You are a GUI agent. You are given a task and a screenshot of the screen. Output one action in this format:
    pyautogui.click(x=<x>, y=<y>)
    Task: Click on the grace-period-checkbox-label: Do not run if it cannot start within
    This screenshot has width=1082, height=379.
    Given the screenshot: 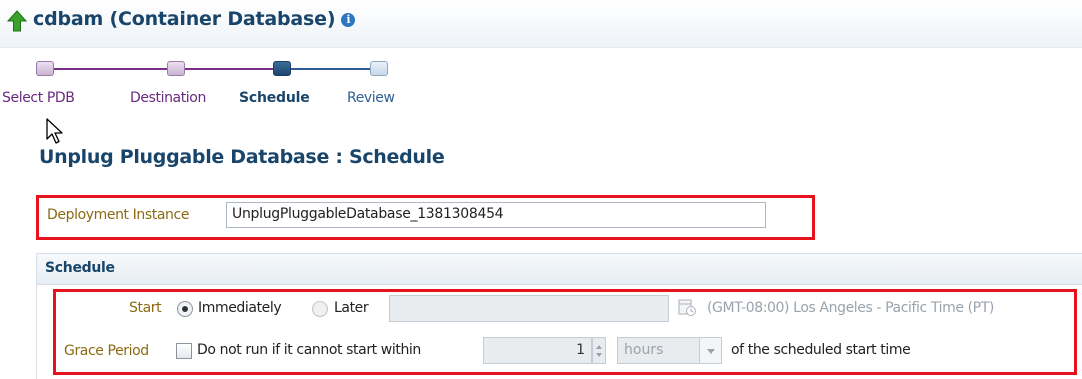 What is the action you would take?
    pyautogui.click(x=309, y=350)
    